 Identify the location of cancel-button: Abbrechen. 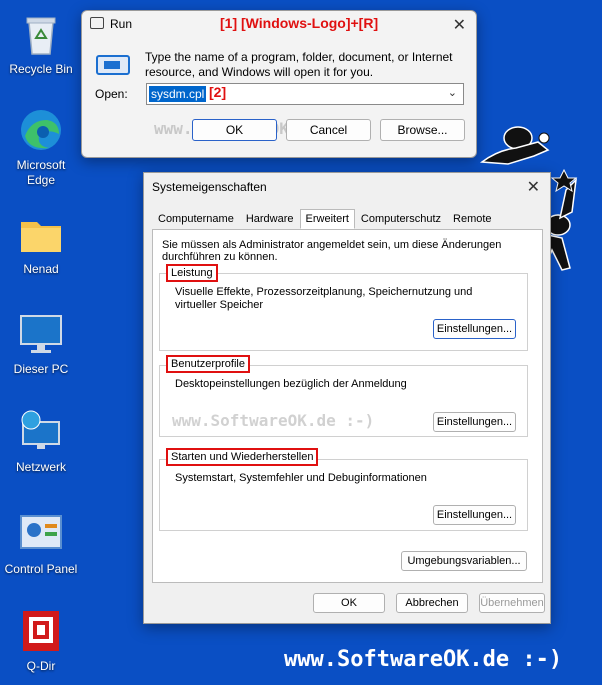
(432, 603).